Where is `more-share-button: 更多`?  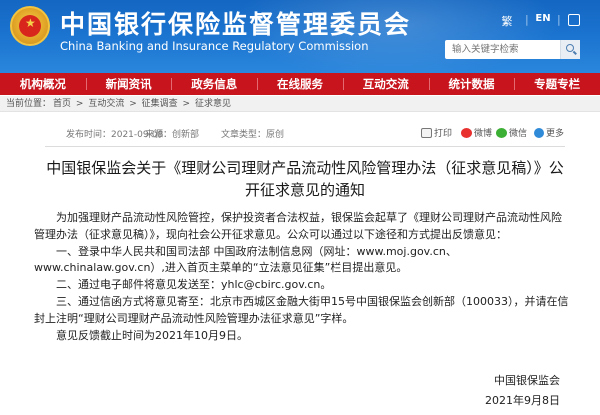 more-share-button: 更多 is located at coordinates (549, 132).